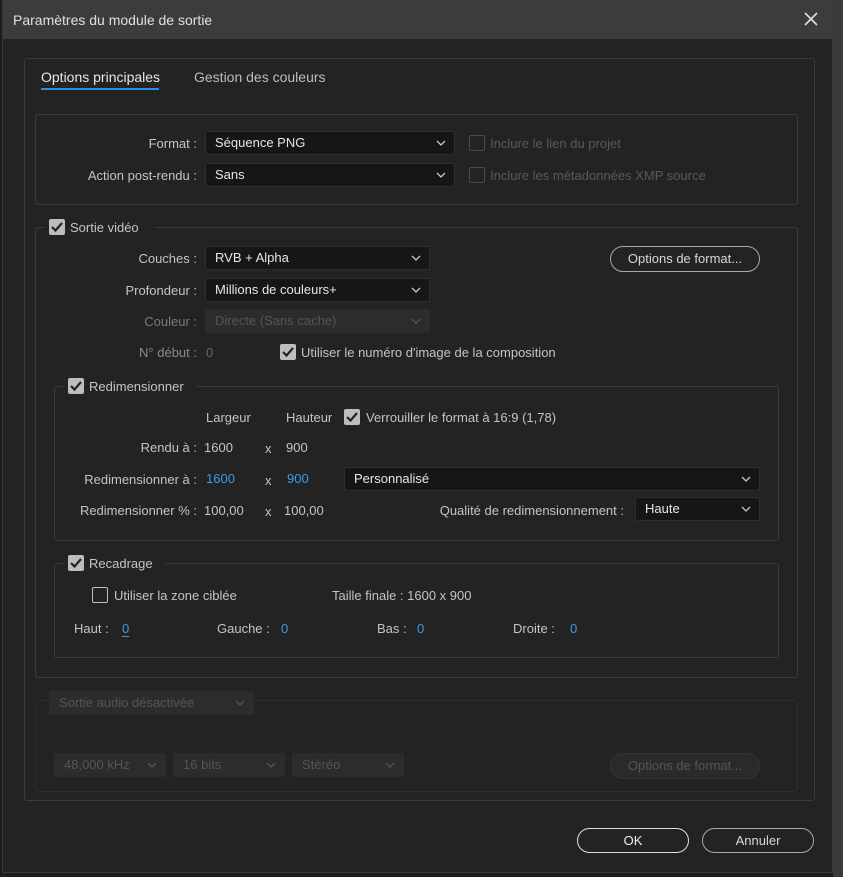 The width and height of the screenshot is (843, 877). I want to click on format-value: Séquence PNG, so click(260, 142).